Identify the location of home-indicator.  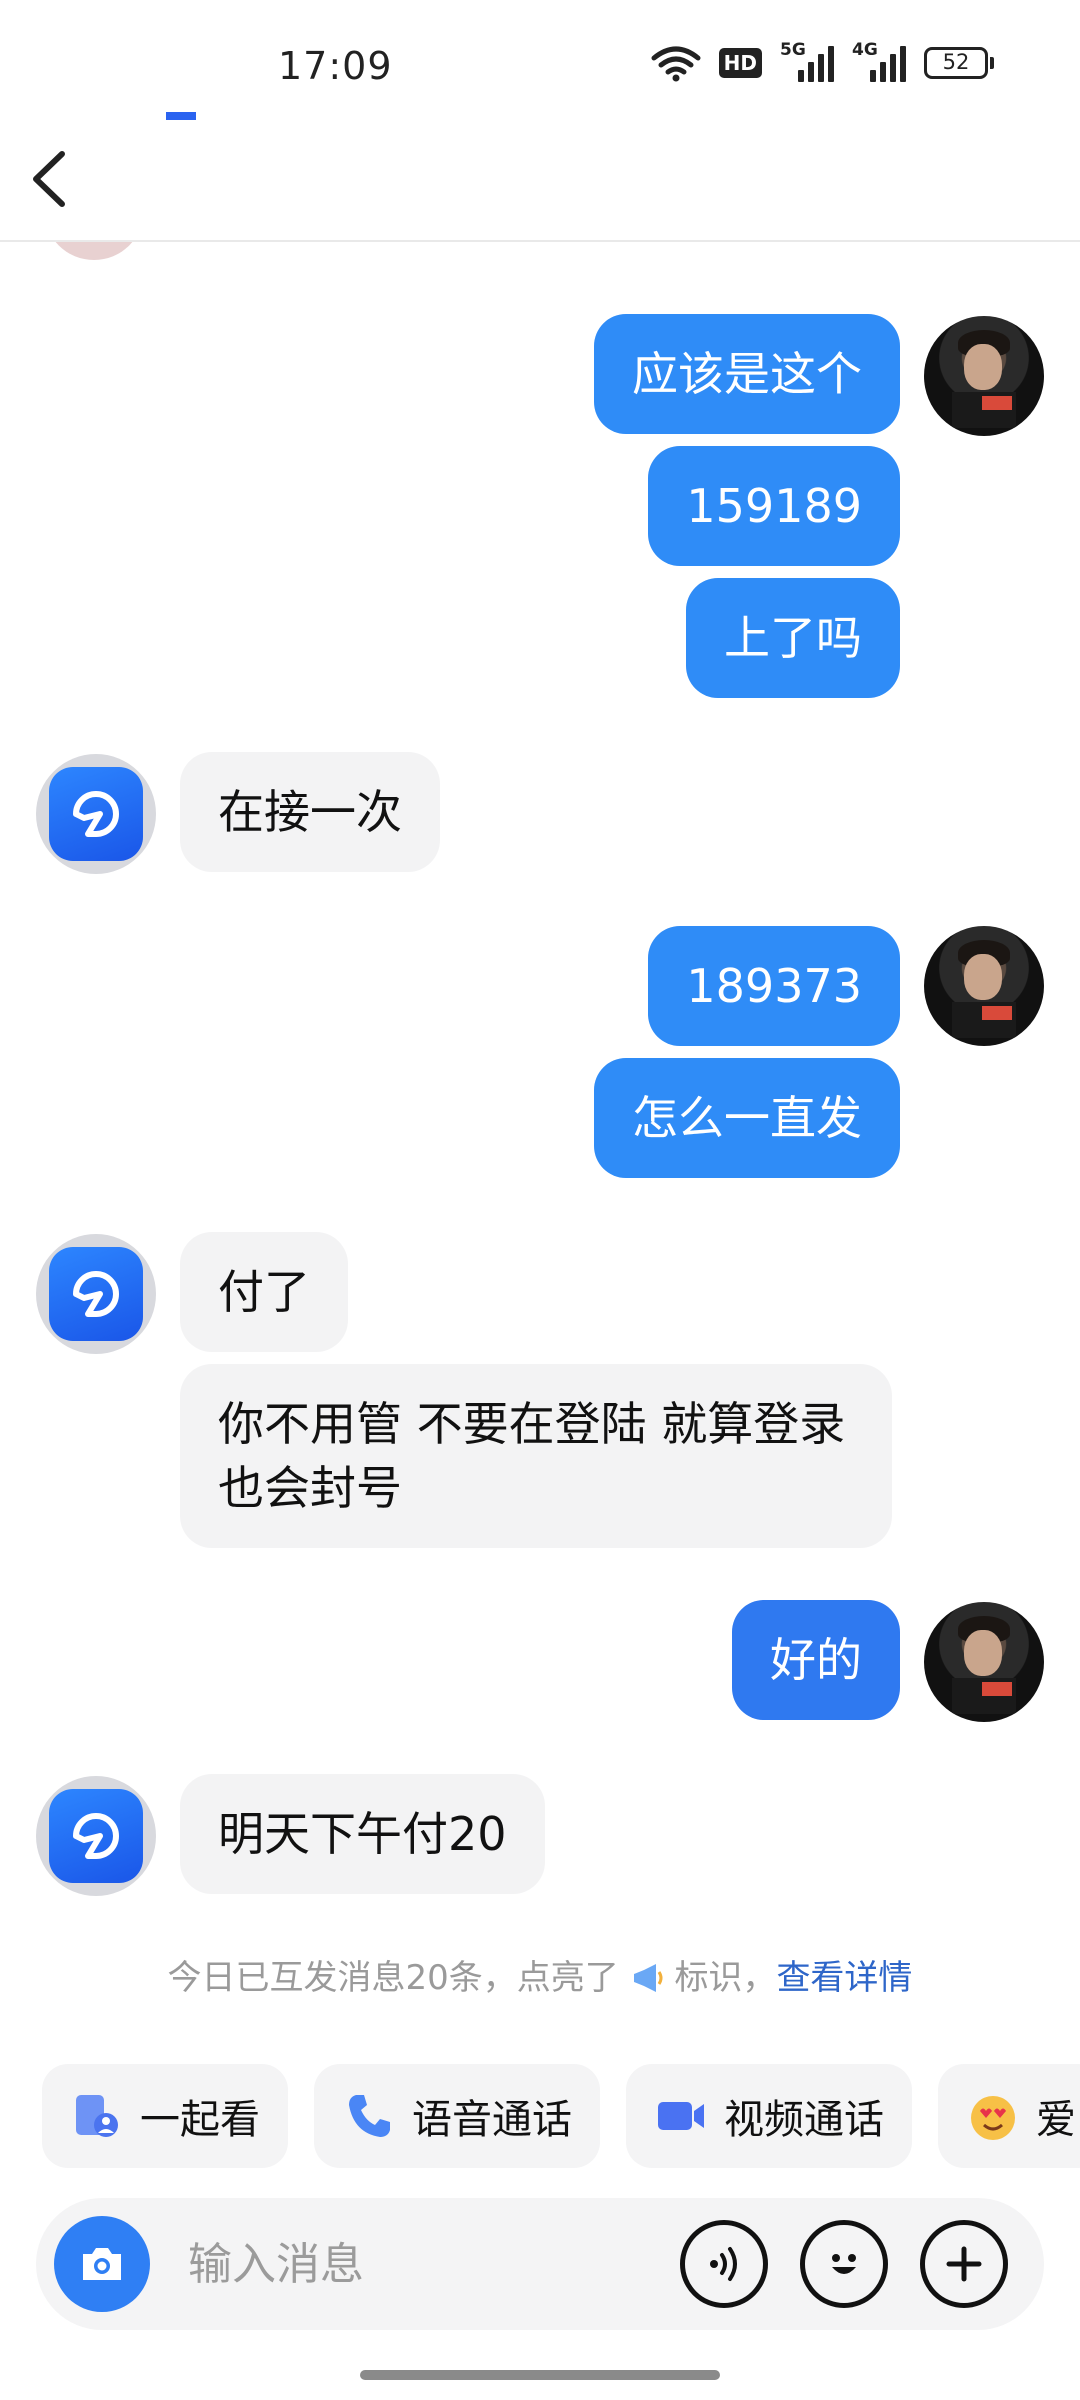
(540, 2375).